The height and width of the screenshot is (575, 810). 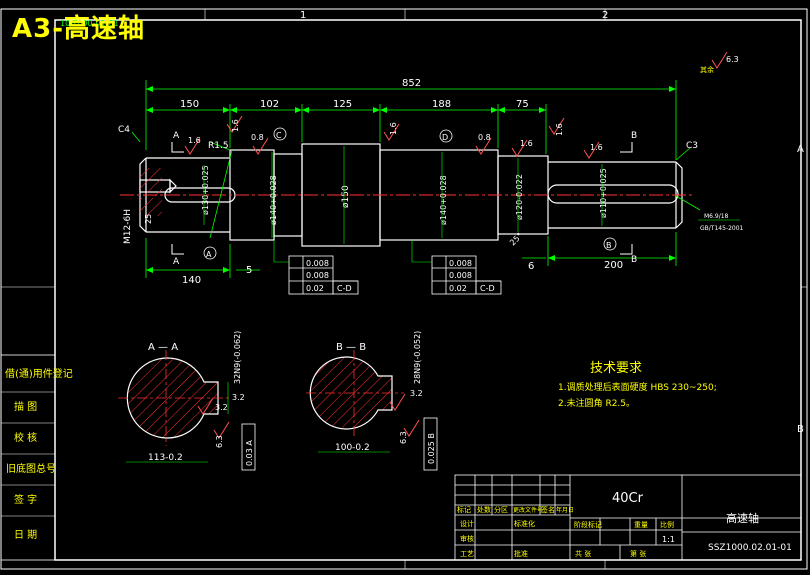 I want to click on roughness-3: 1.6, so click(x=393, y=128).